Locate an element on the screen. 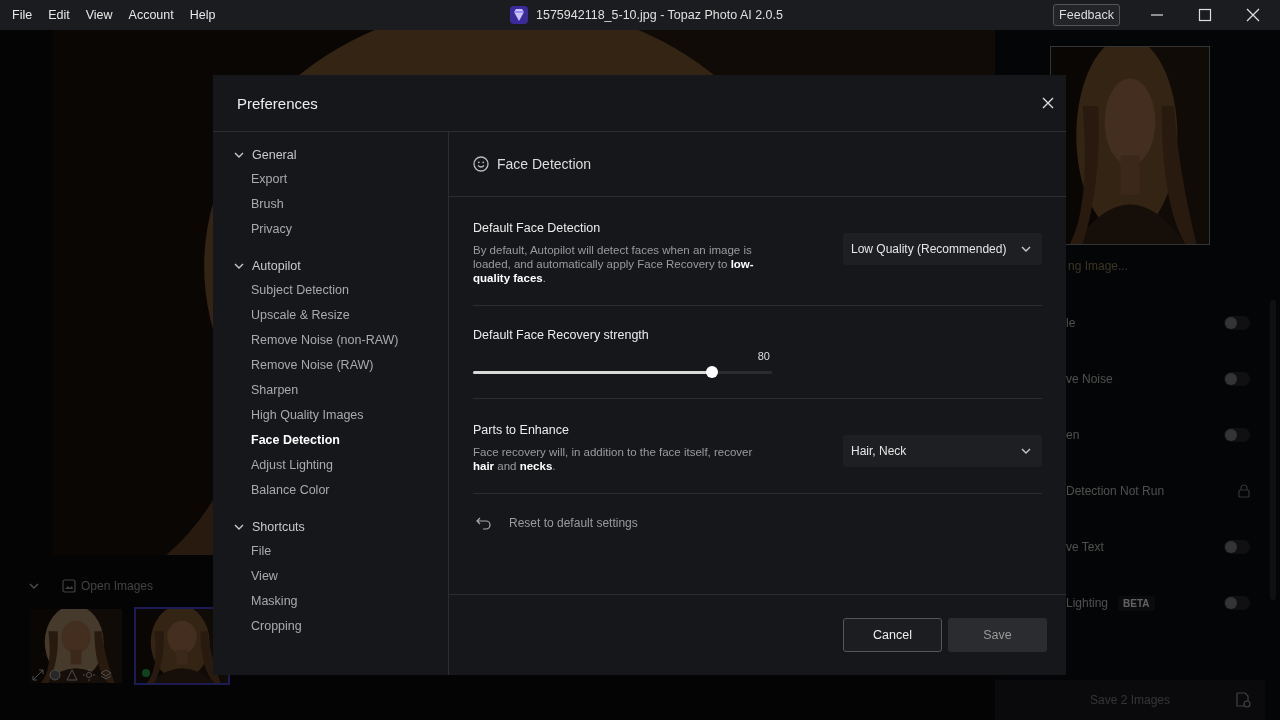 Image resolution: width=1280 pixels, height=720 pixels. feedback-button: Feedback is located at coordinates (1086, 15).